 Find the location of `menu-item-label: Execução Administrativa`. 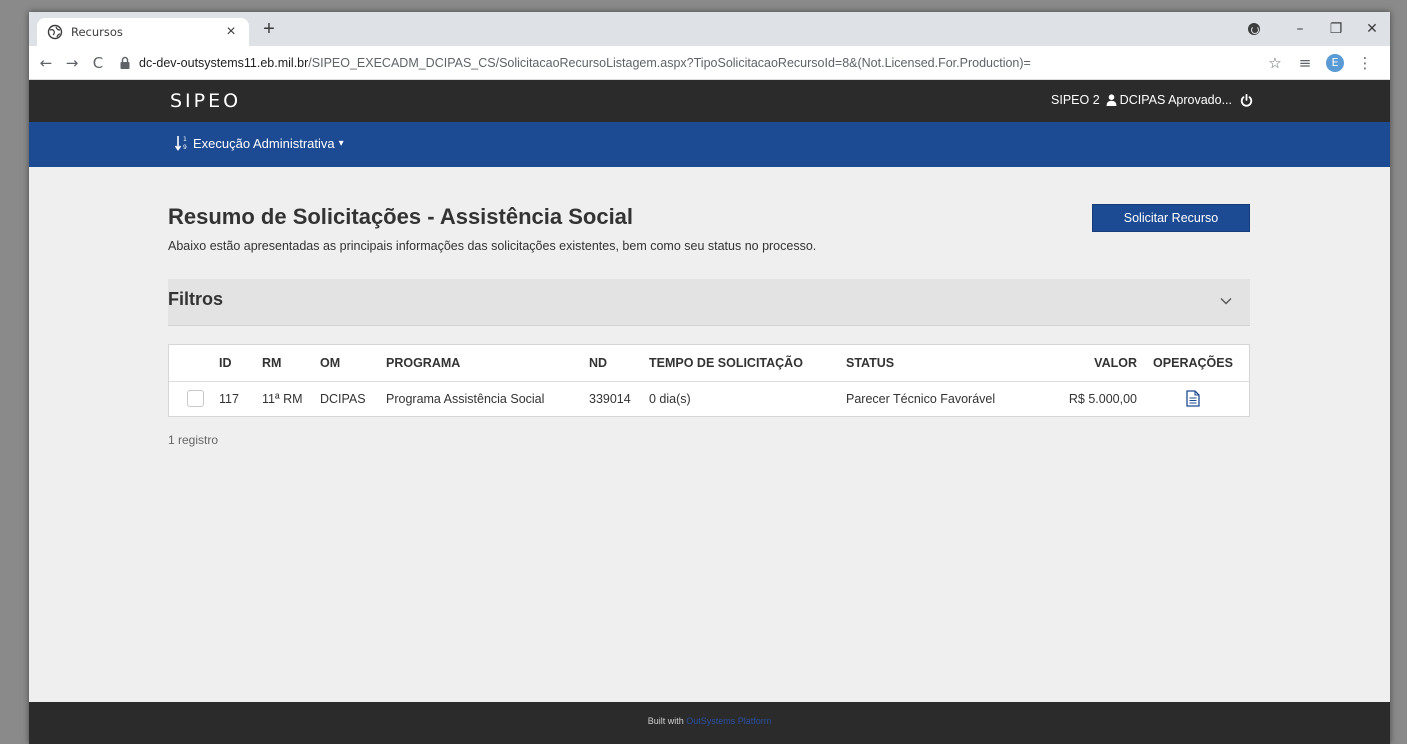

menu-item-label: Execução Administrativa is located at coordinates (264, 143).